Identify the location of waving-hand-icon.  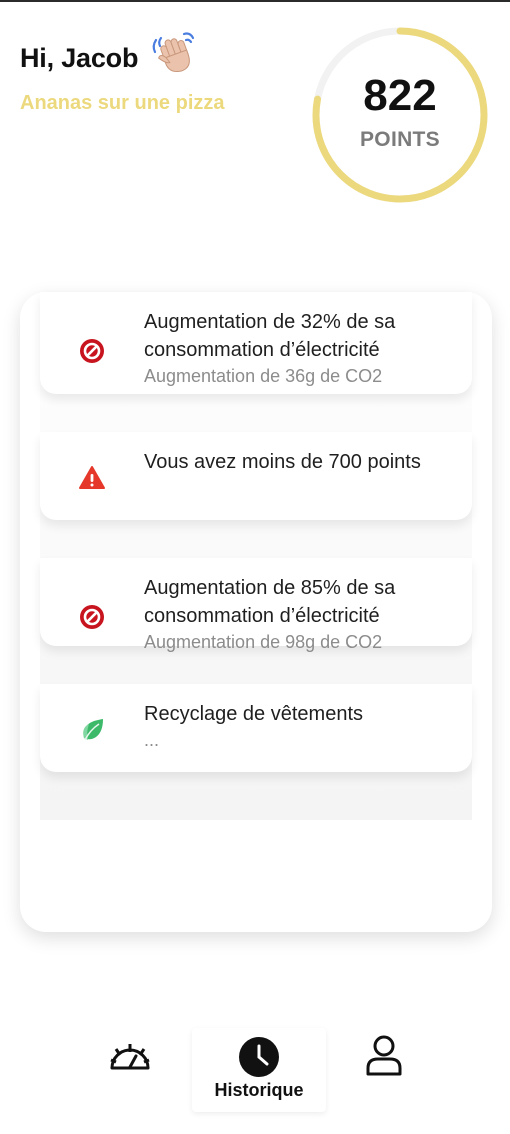
(173, 52).